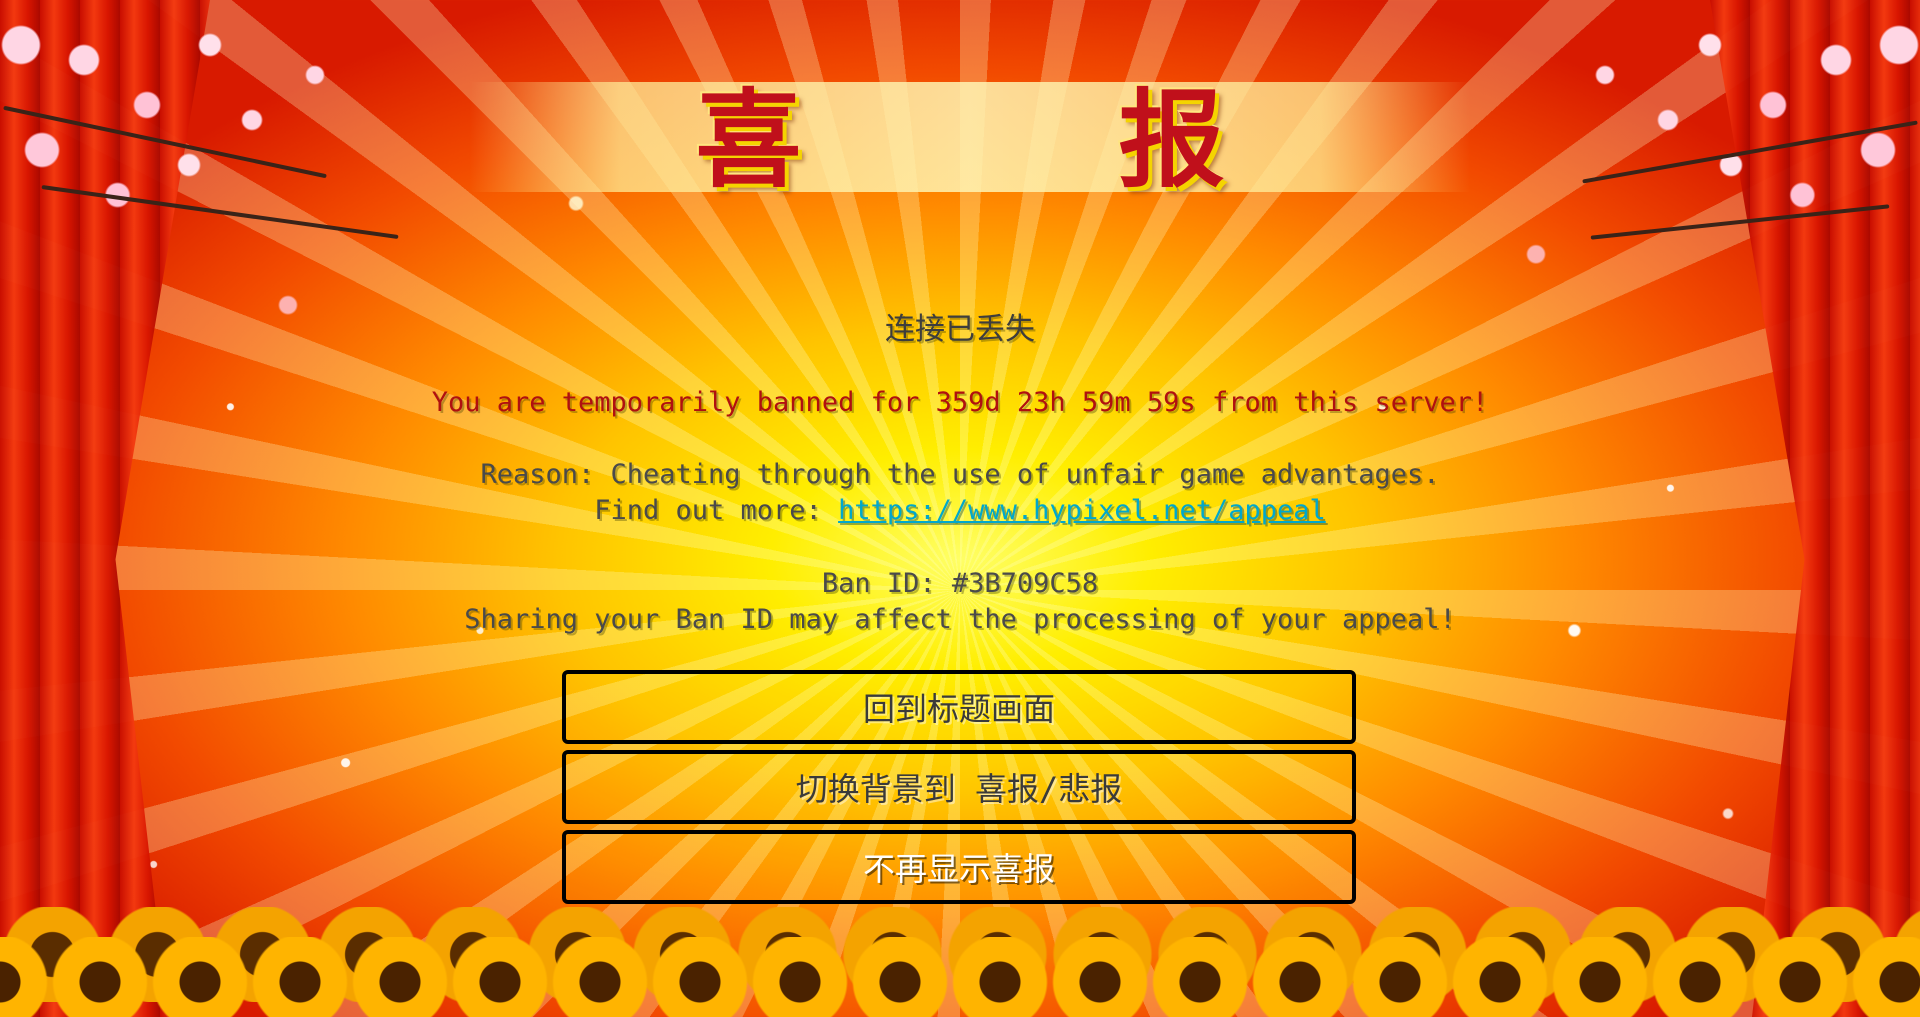  I want to click on switch-background-button: 切换背景到 喜报/悲报, so click(959, 787).